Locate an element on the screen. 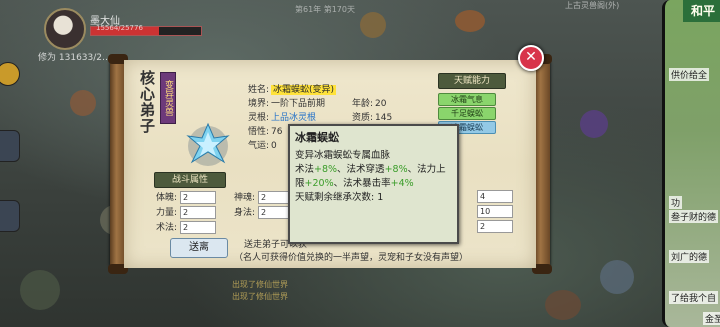  tooltip-bonus: +20% is located at coordinates (319, 183).